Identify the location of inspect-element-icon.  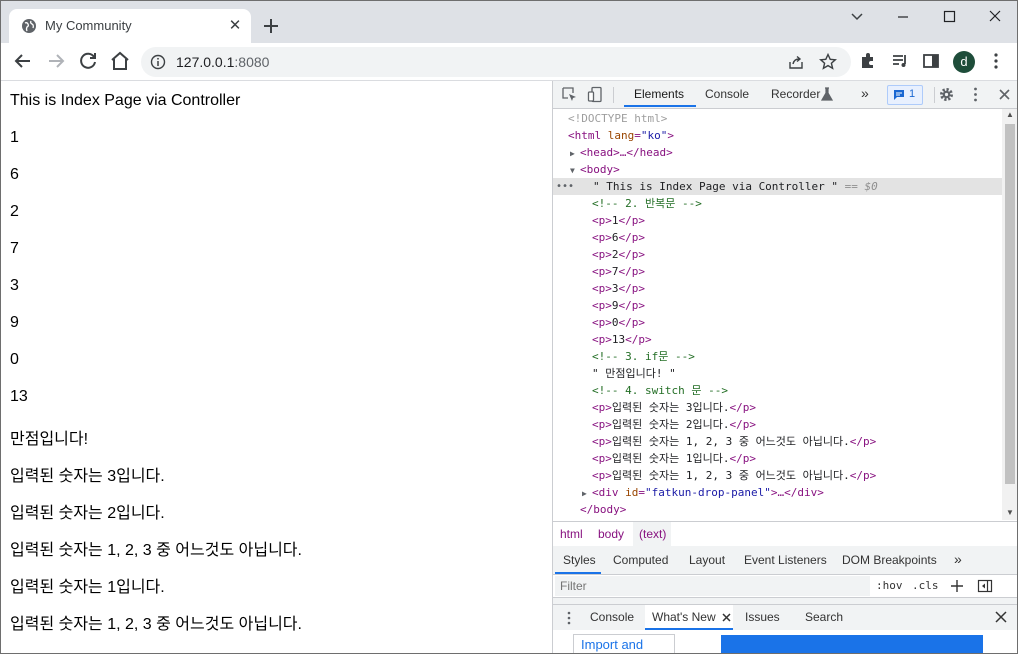
(569, 94).